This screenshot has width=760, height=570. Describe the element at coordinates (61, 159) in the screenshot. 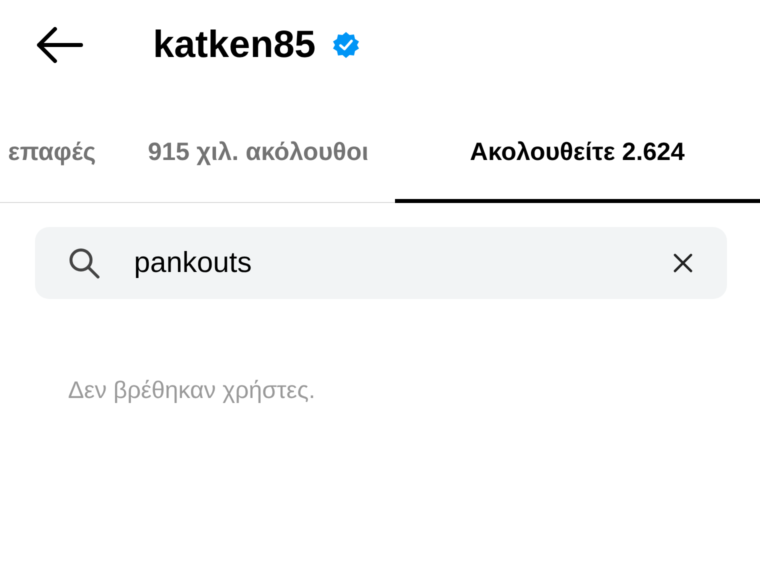

I see `tab: επαφές` at that location.